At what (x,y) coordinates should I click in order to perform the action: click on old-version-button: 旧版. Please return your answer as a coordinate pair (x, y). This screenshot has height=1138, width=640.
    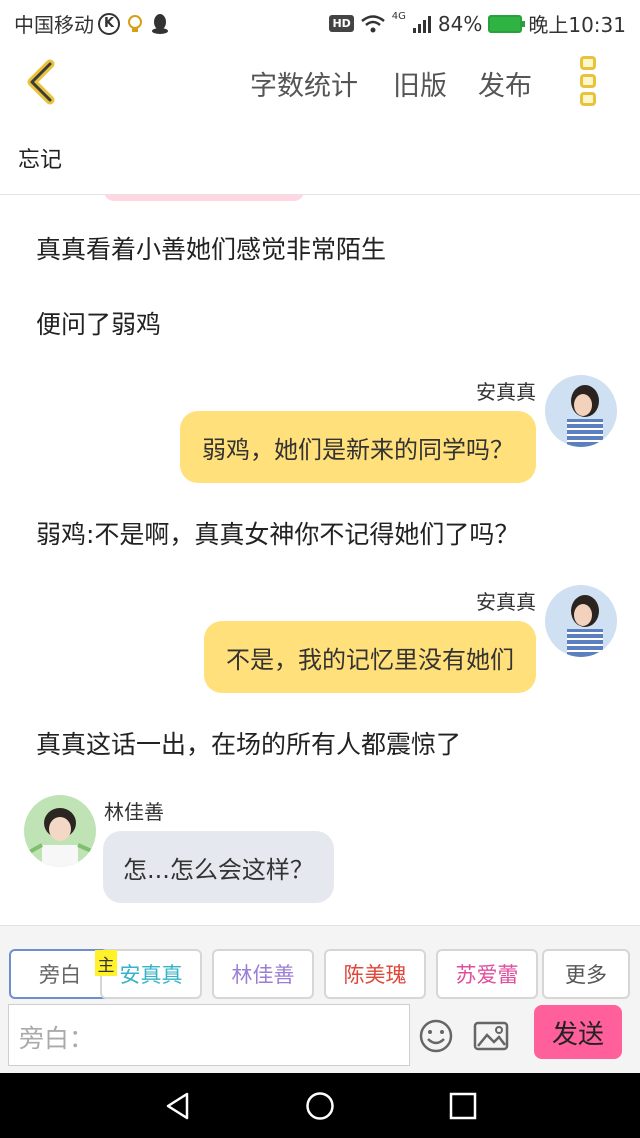
    Looking at the image, I should click on (420, 83).